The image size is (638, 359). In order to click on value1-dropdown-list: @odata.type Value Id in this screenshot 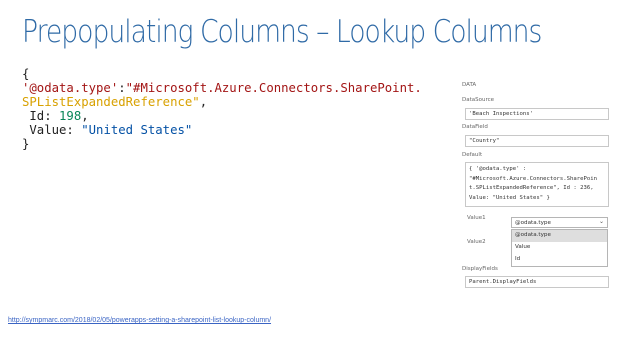, I will do `click(559, 248)`.